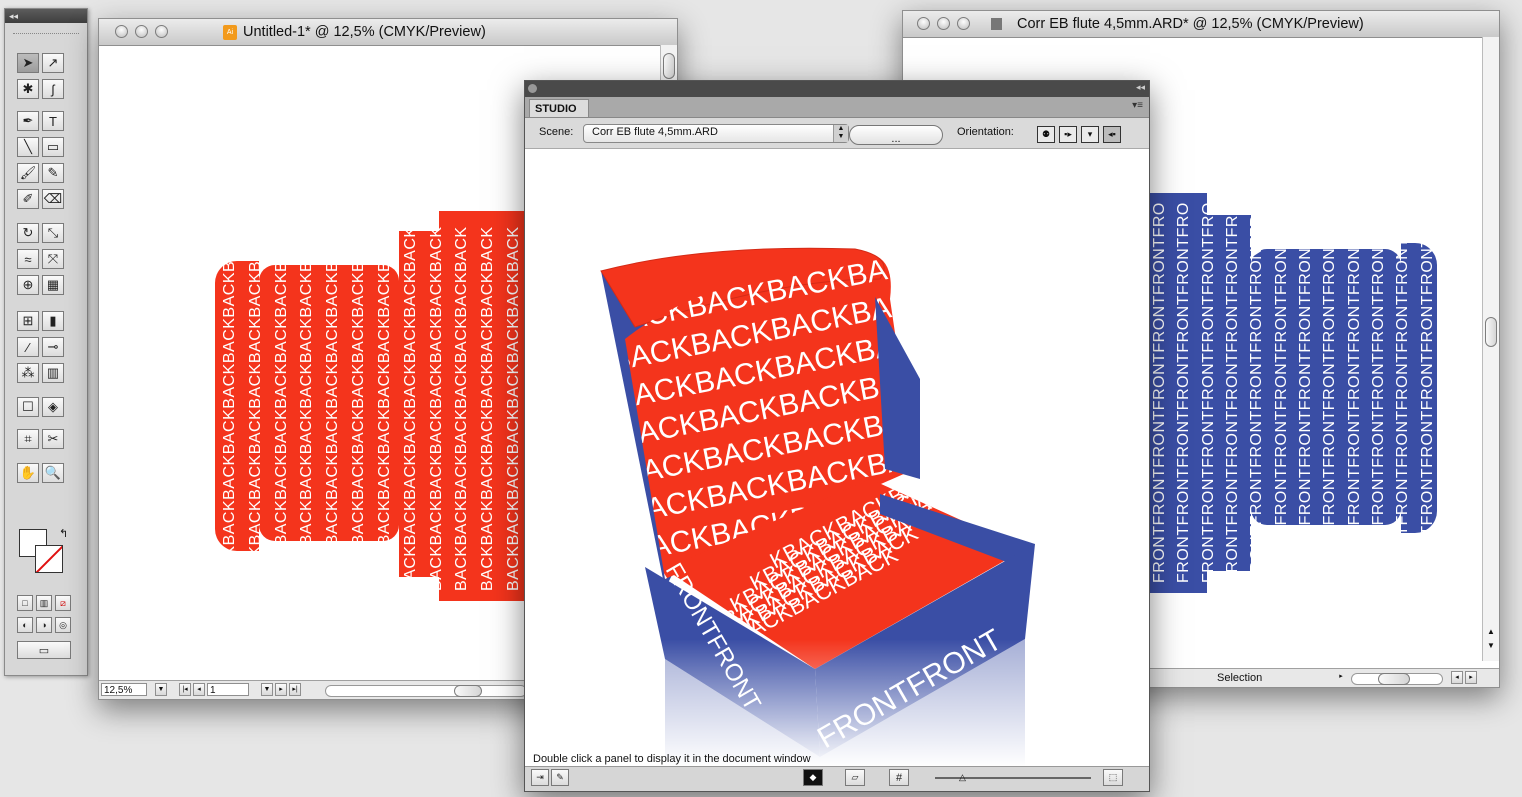  Describe the element at coordinates (28, 233) in the screenshot. I see `rotate-icon: ↻` at that location.